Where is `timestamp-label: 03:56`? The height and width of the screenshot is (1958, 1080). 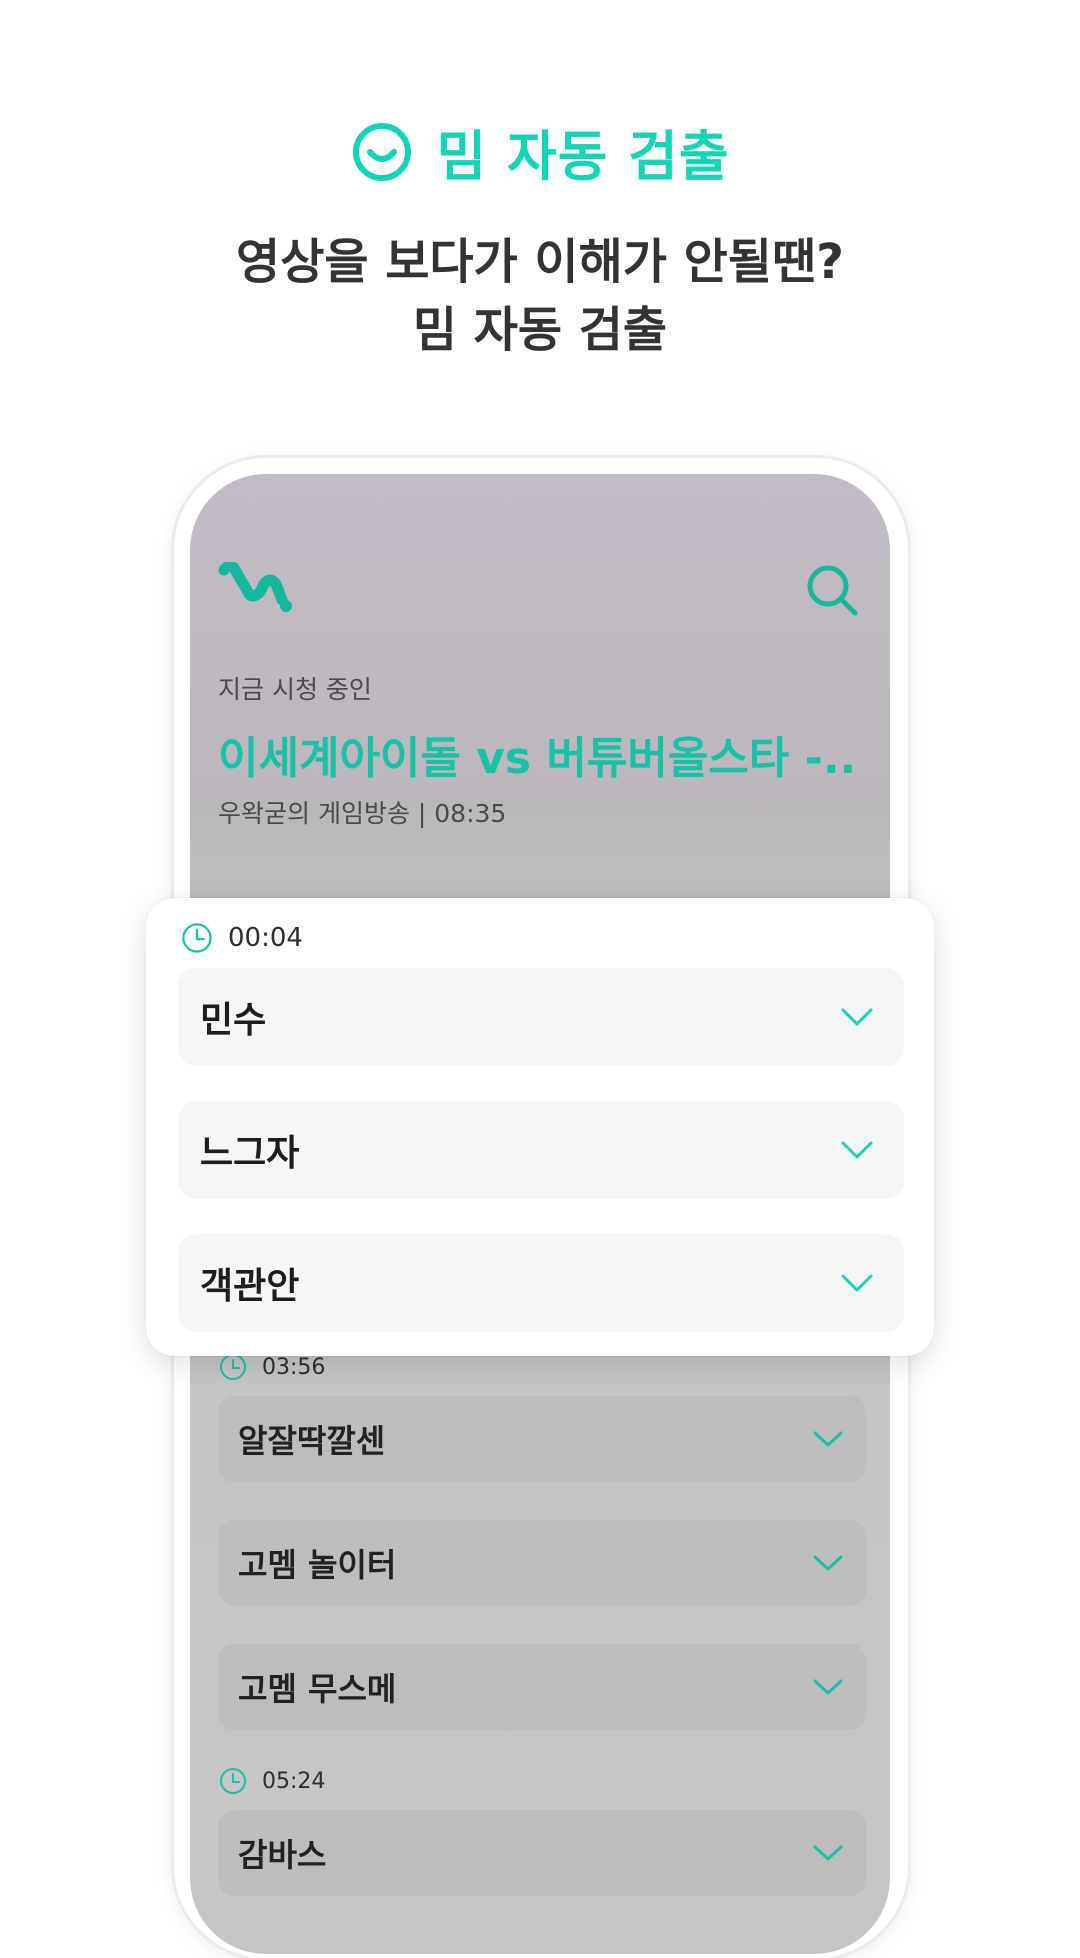 timestamp-label: 03:56 is located at coordinates (294, 1367).